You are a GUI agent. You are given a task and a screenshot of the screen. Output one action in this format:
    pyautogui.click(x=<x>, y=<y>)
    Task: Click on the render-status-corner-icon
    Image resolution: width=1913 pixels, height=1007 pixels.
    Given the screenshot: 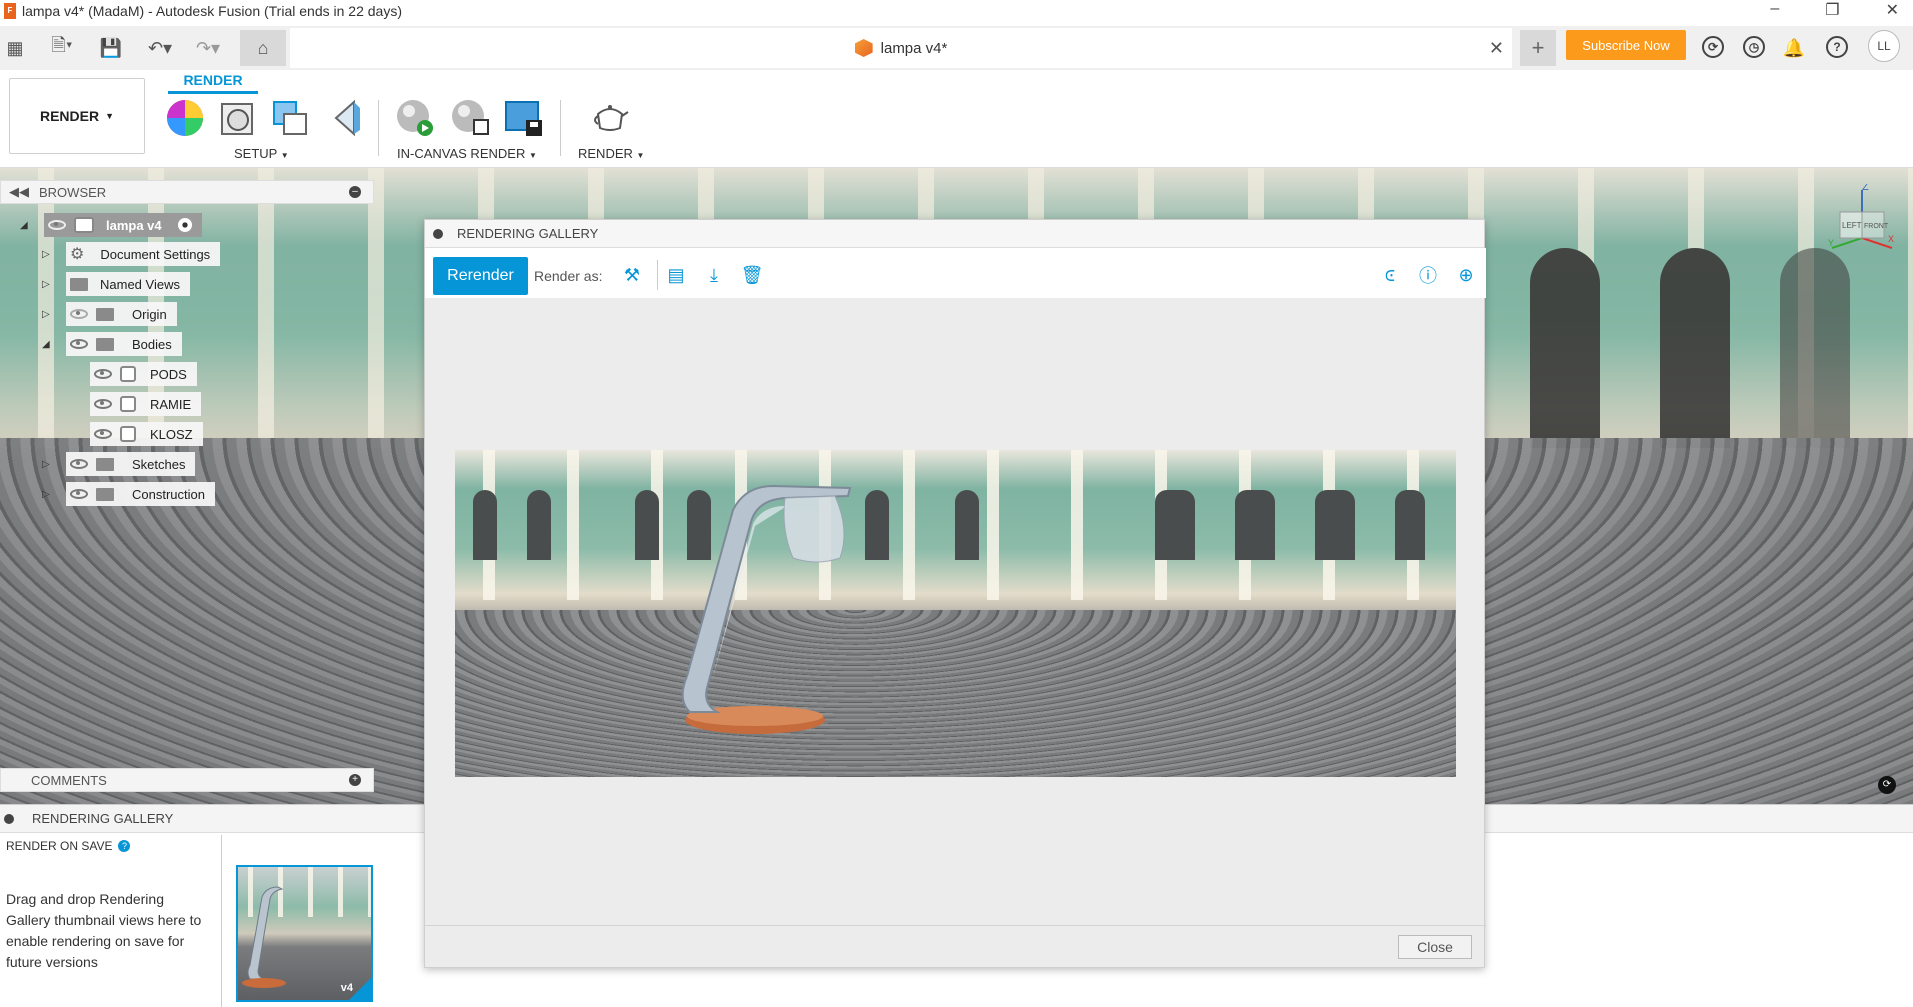 What is the action you would take?
    pyautogui.click(x=360, y=989)
    